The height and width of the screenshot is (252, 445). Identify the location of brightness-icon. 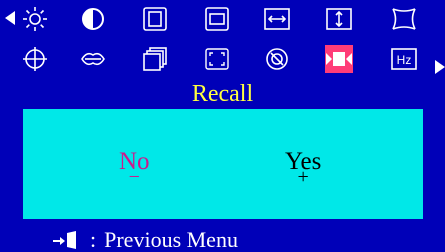
(35, 19).